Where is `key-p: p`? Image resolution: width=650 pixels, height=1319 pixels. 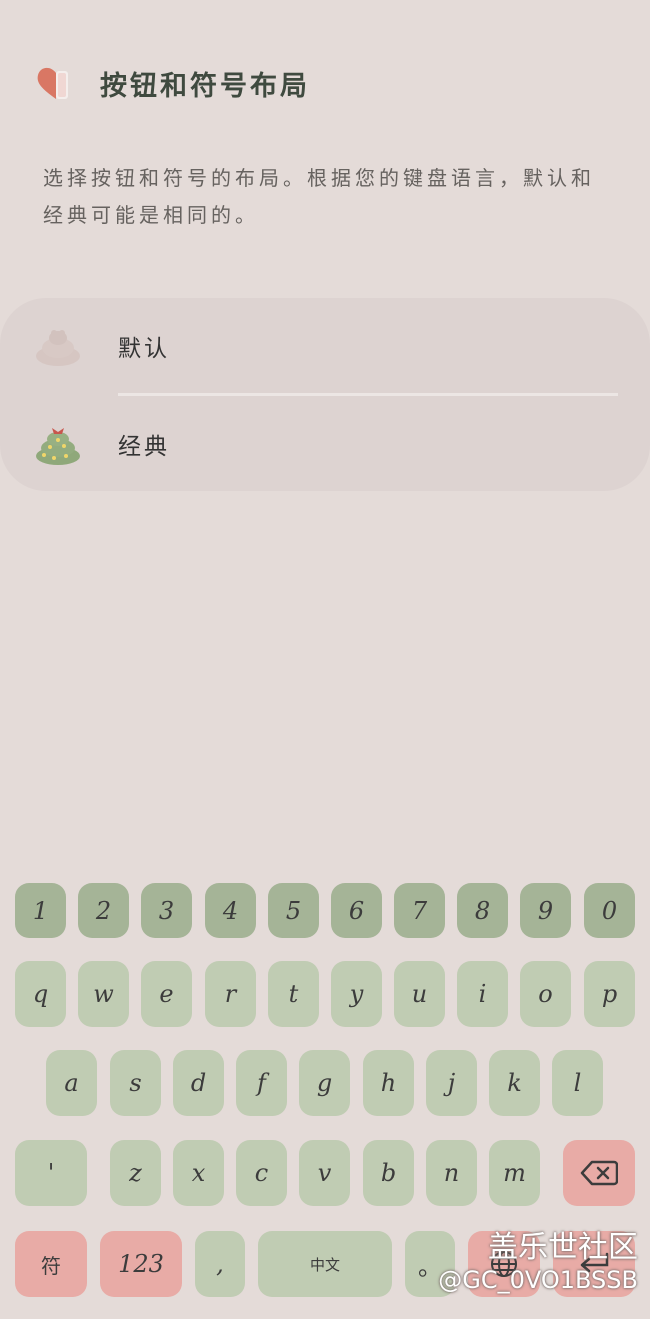
key-p: p is located at coordinates (609, 994).